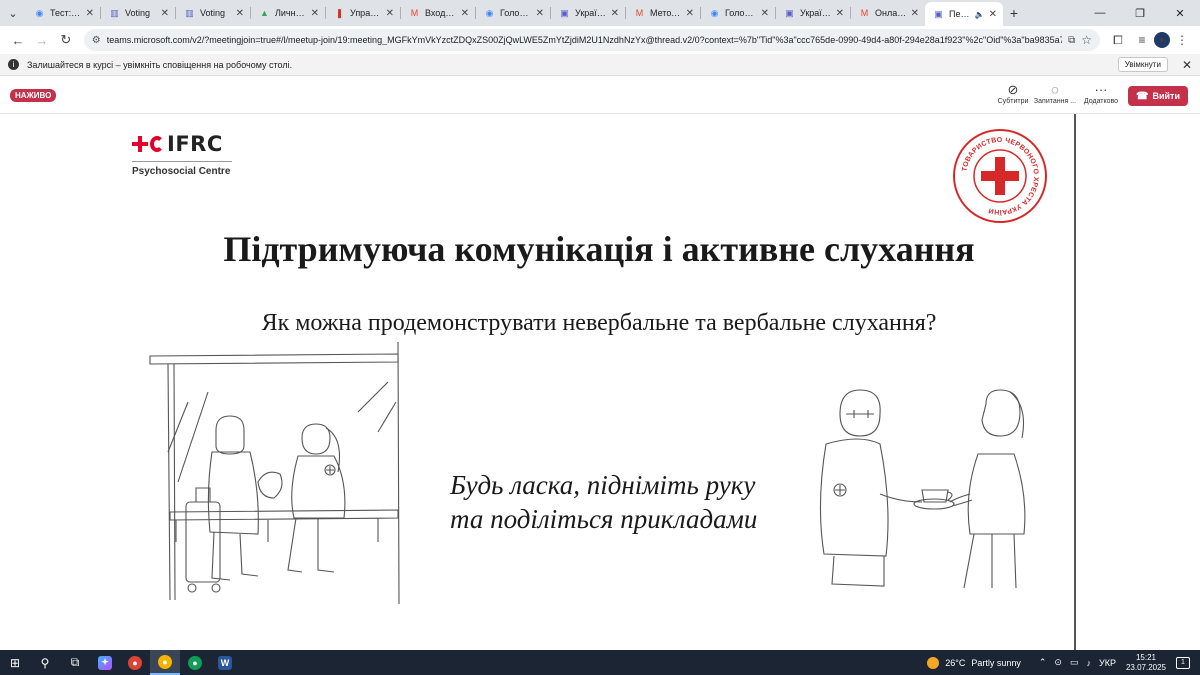  Describe the element at coordinates (1055, 89) in the screenshot. I see `qa-icon: ◌` at that location.